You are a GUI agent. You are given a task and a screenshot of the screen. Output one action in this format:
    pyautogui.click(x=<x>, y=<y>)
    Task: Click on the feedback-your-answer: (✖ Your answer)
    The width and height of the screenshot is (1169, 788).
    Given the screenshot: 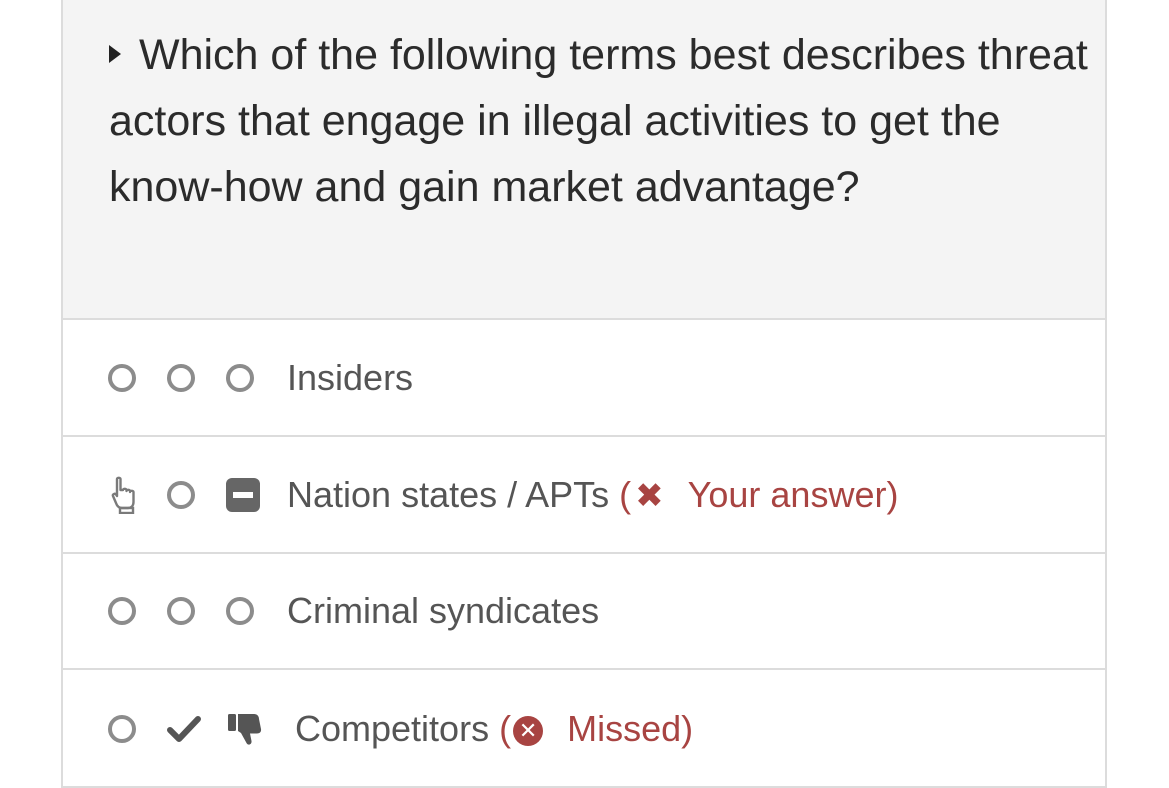 What is the action you would take?
    pyautogui.click(x=759, y=494)
    